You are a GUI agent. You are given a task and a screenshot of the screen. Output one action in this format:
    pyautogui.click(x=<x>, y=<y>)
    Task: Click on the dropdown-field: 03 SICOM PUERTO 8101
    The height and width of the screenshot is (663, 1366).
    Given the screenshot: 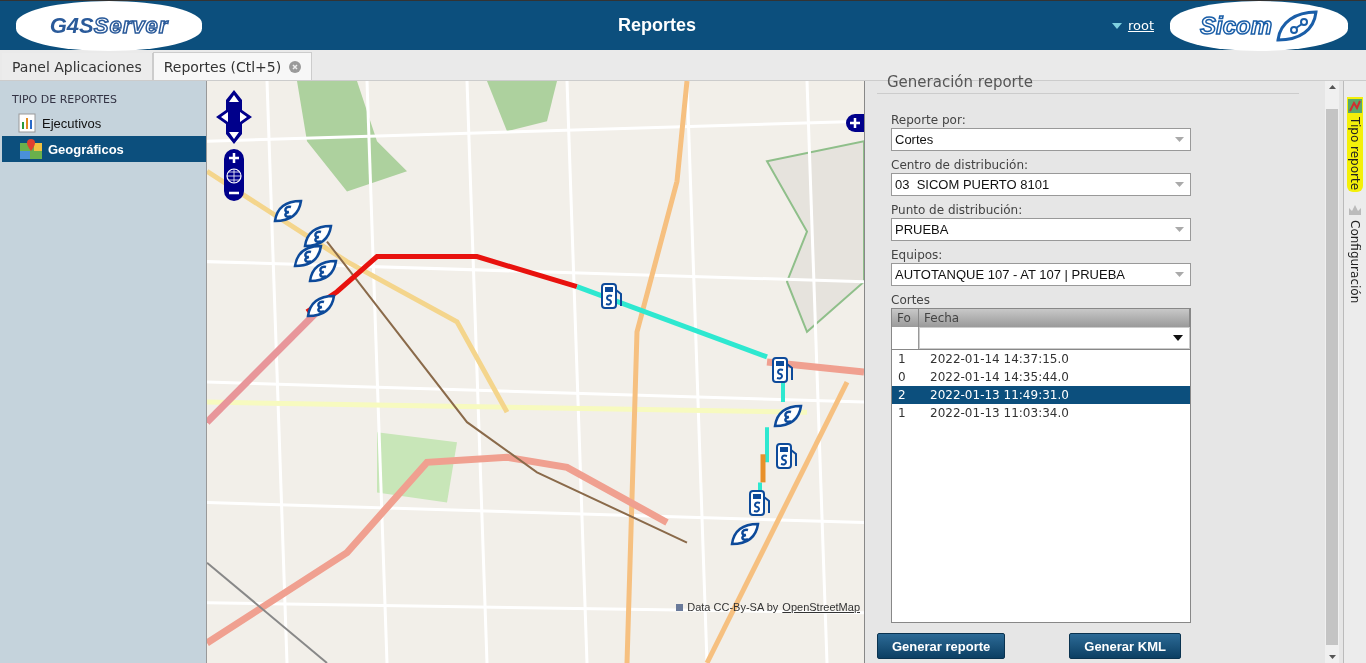 What is the action you would take?
    pyautogui.click(x=1041, y=184)
    